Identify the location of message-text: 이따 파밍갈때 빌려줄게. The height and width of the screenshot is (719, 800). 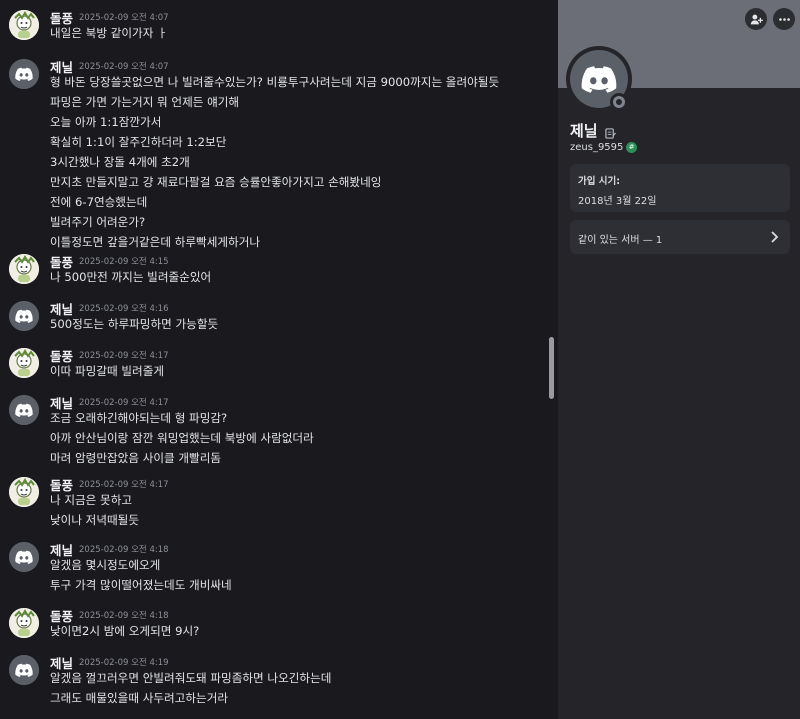
(107, 371).